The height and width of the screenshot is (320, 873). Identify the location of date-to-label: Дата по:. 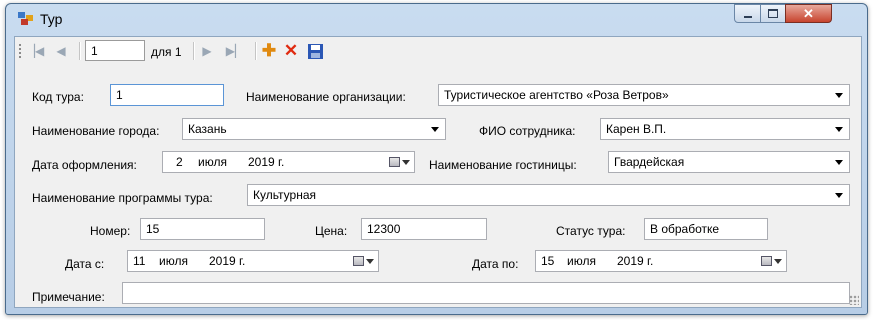
(495, 264).